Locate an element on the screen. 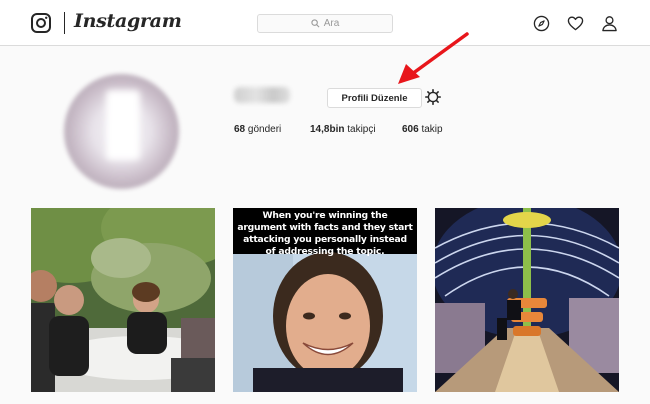  metro-station-image is located at coordinates (527, 300).